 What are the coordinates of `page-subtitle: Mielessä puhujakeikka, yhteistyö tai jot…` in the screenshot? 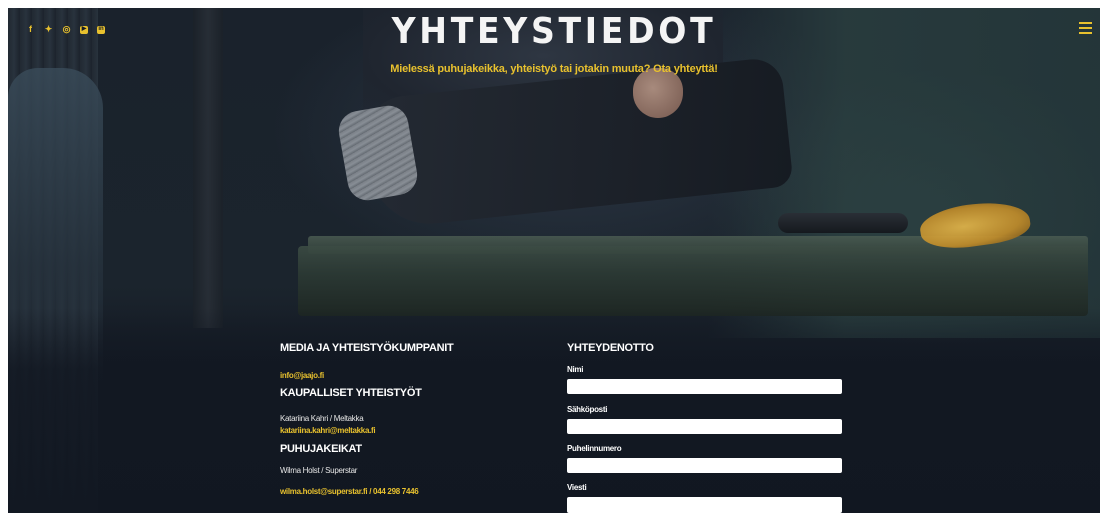 It's located at (554, 69).